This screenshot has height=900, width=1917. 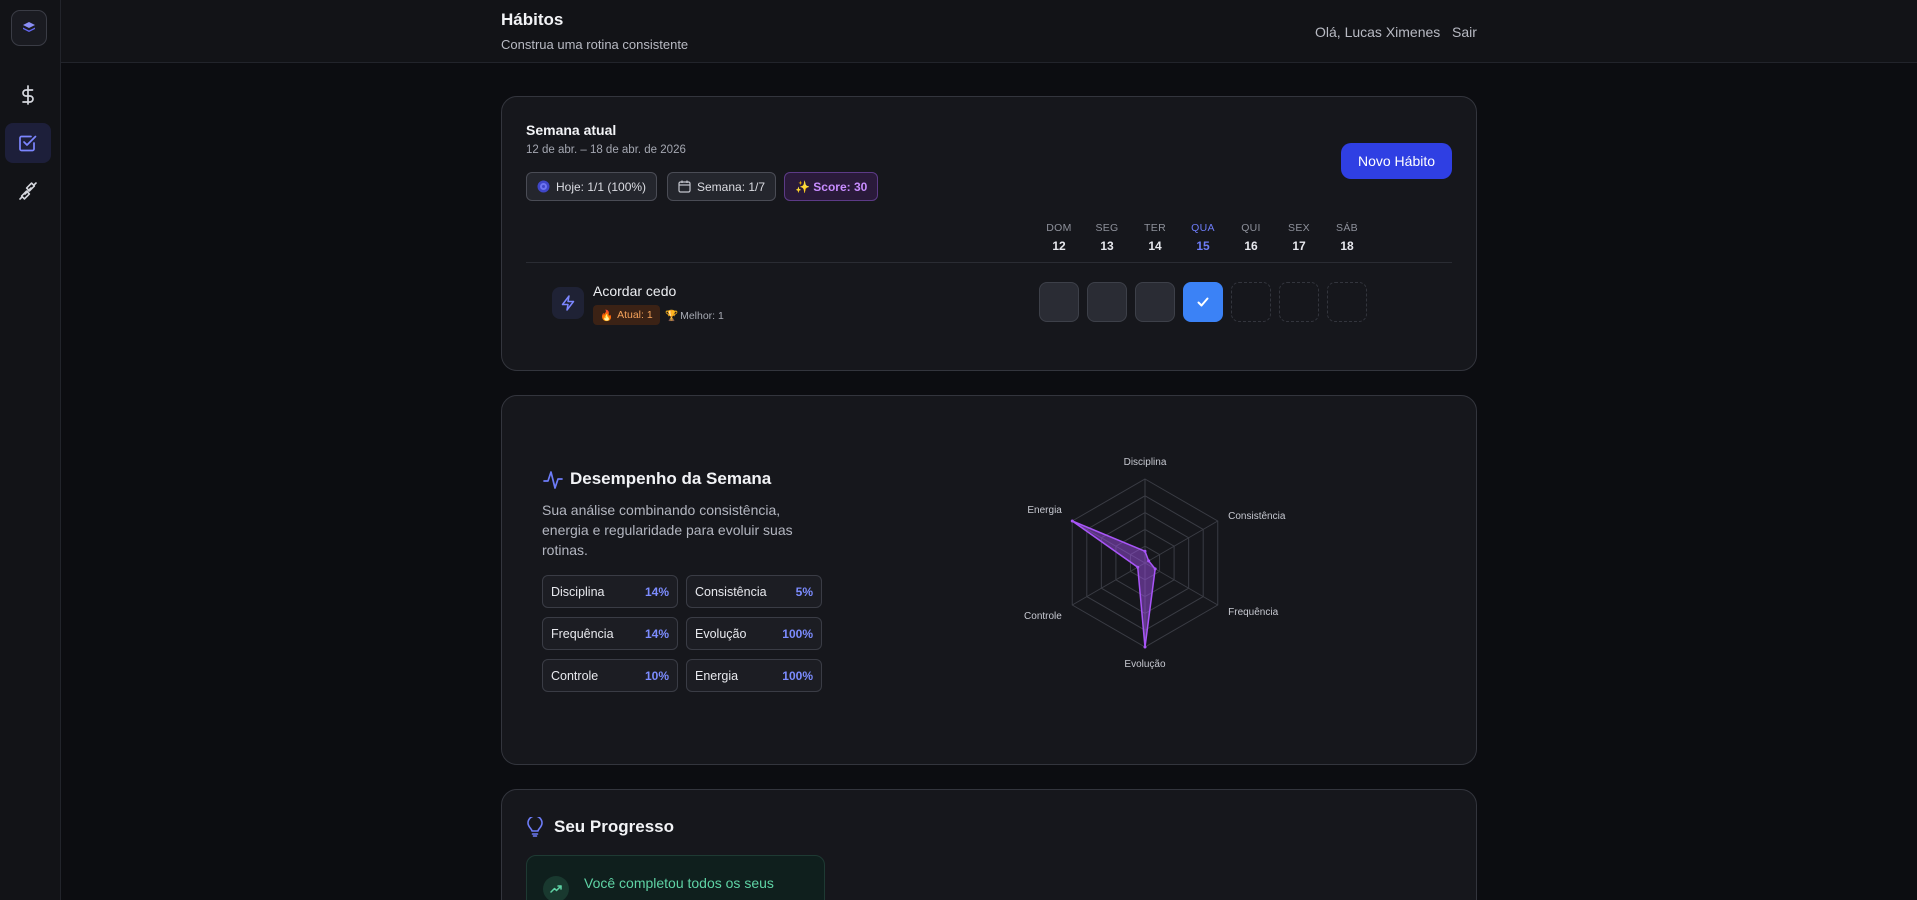 I want to click on layers-icon, so click(x=29, y=27).